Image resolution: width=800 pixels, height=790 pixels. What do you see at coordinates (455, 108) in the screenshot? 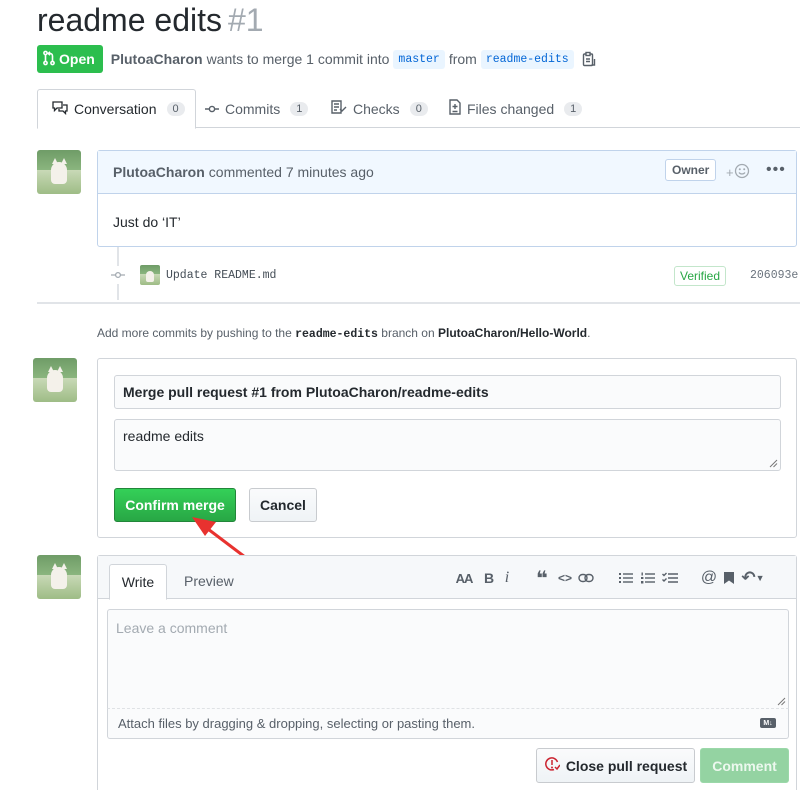
I see `file-diff-icon` at bounding box center [455, 108].